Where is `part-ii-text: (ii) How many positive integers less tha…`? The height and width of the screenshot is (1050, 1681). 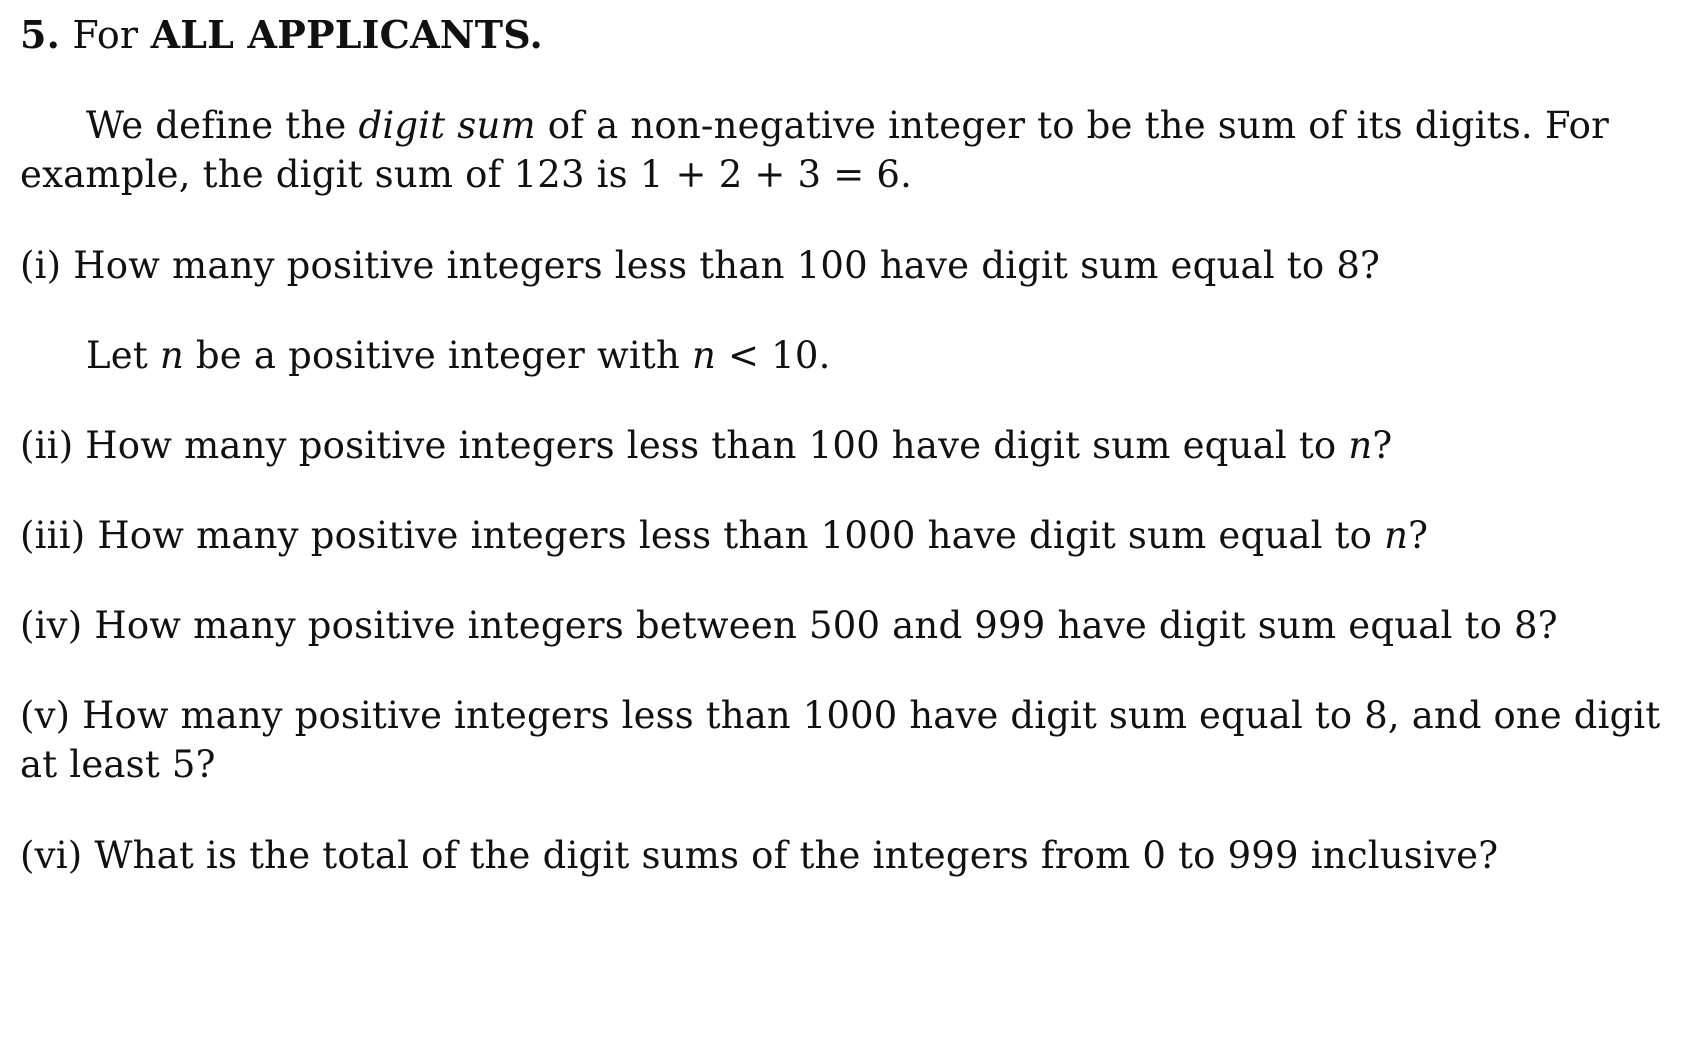
part-ii-text: (ii) How many positive integers less tha… is located at coordinates (678, 445).